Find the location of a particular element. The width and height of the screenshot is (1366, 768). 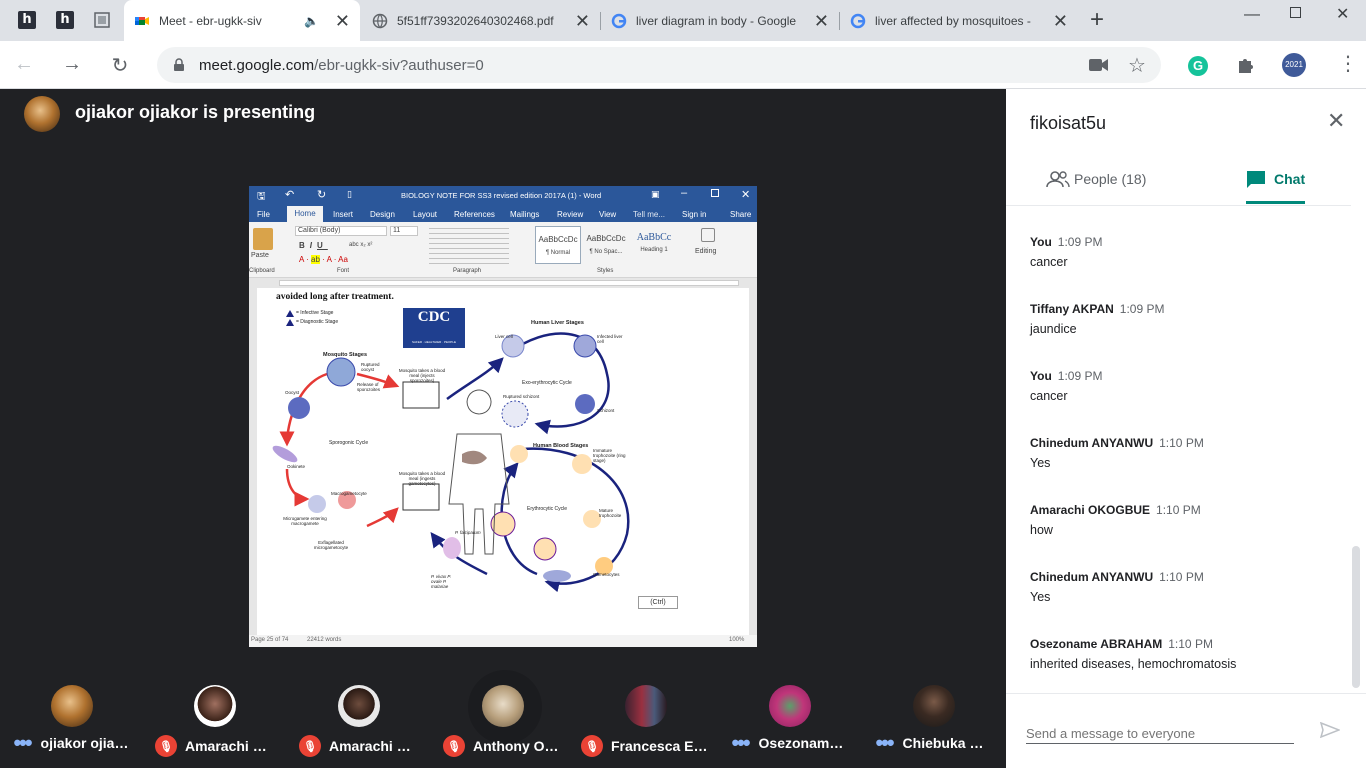

url-text: meet.google.com/ebr-ugkk-siv?authuser=0 is located at coordinates (341, 65).